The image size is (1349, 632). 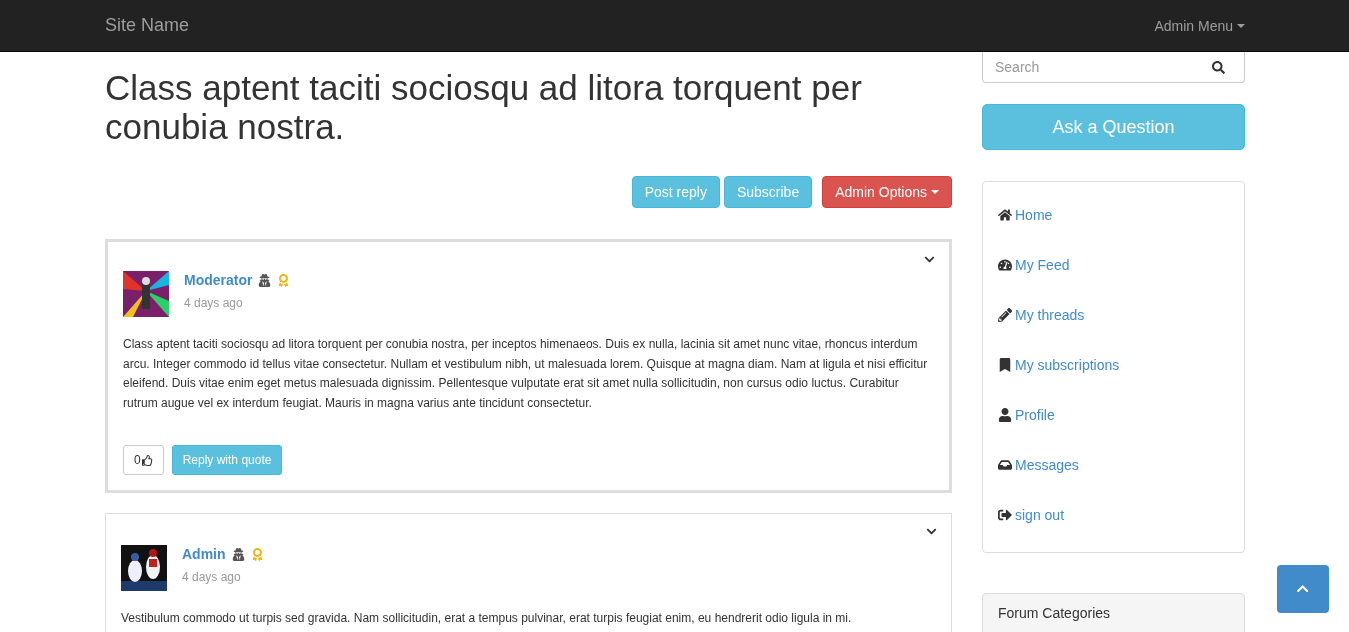 I want to click on author-name: Admin, so click(x=204, y=554).